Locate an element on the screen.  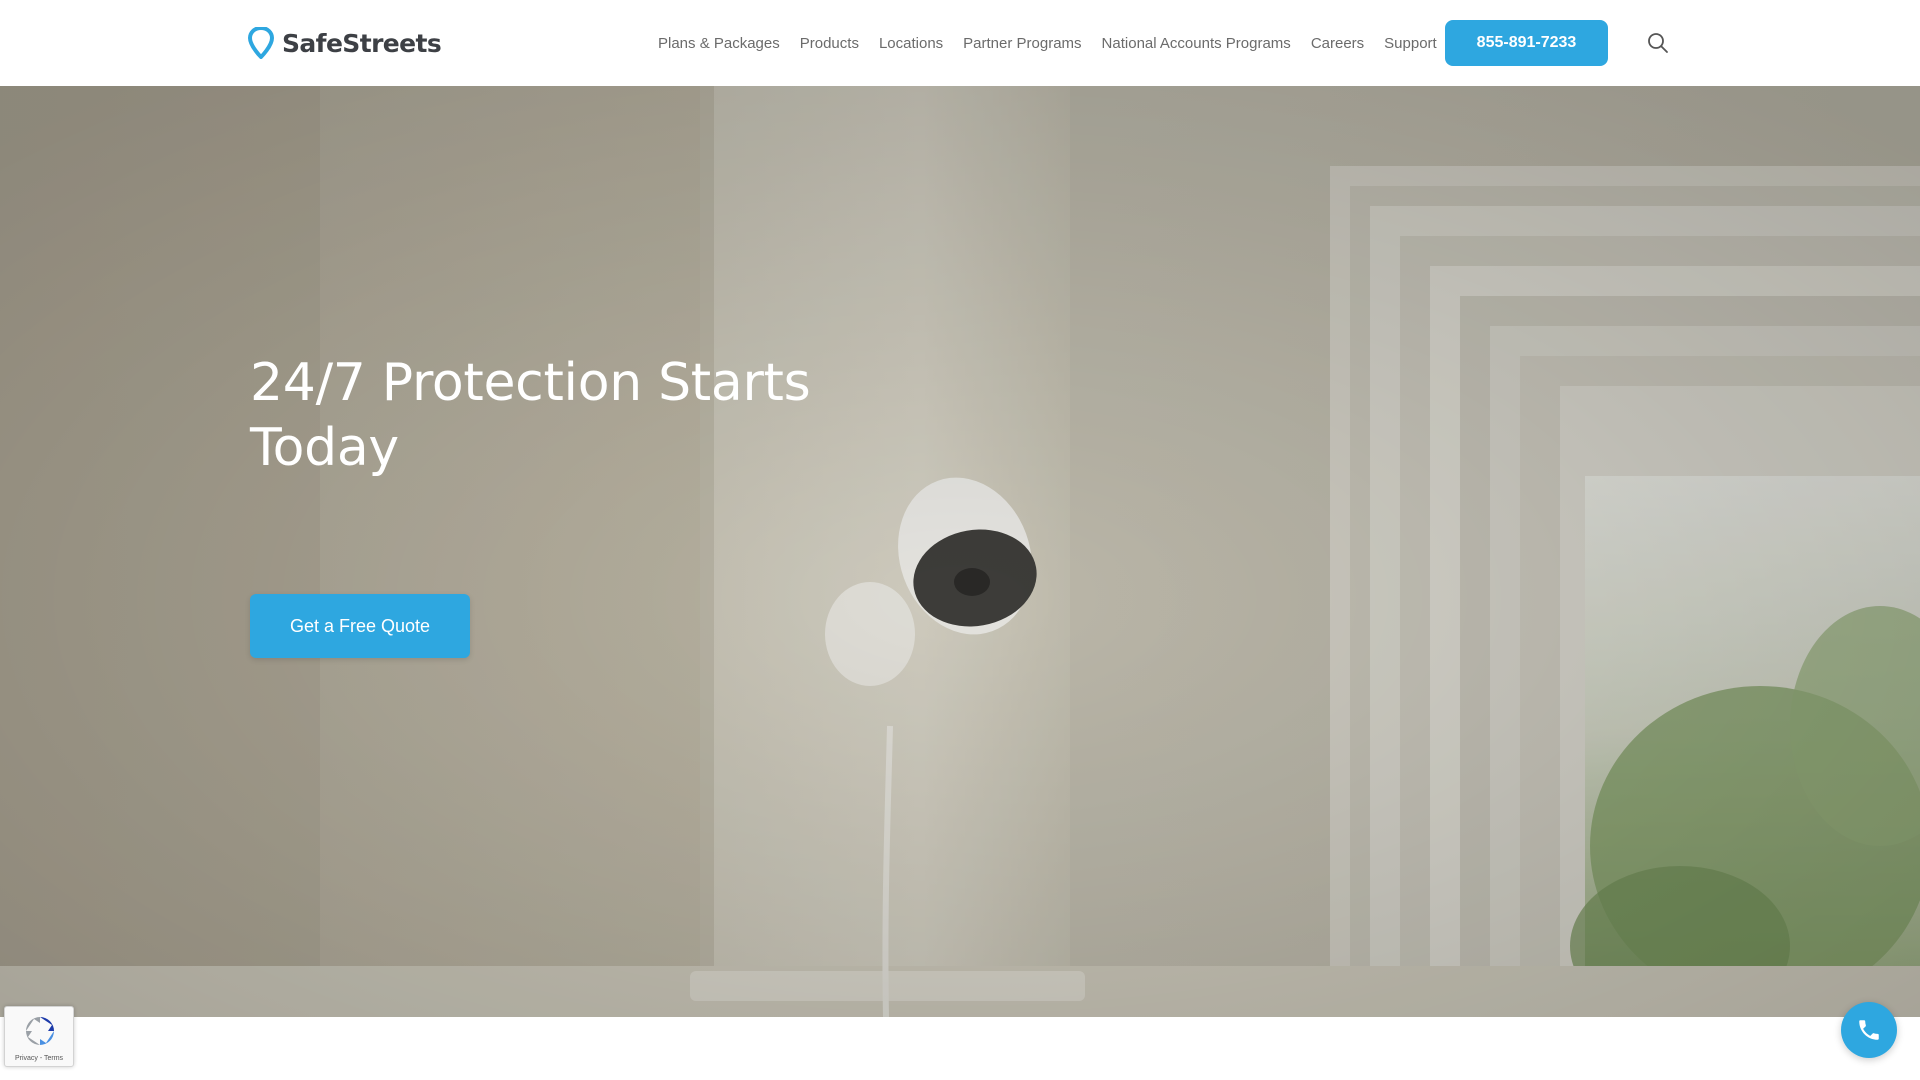
phone-icon is located at coordinates (1869, 1030).